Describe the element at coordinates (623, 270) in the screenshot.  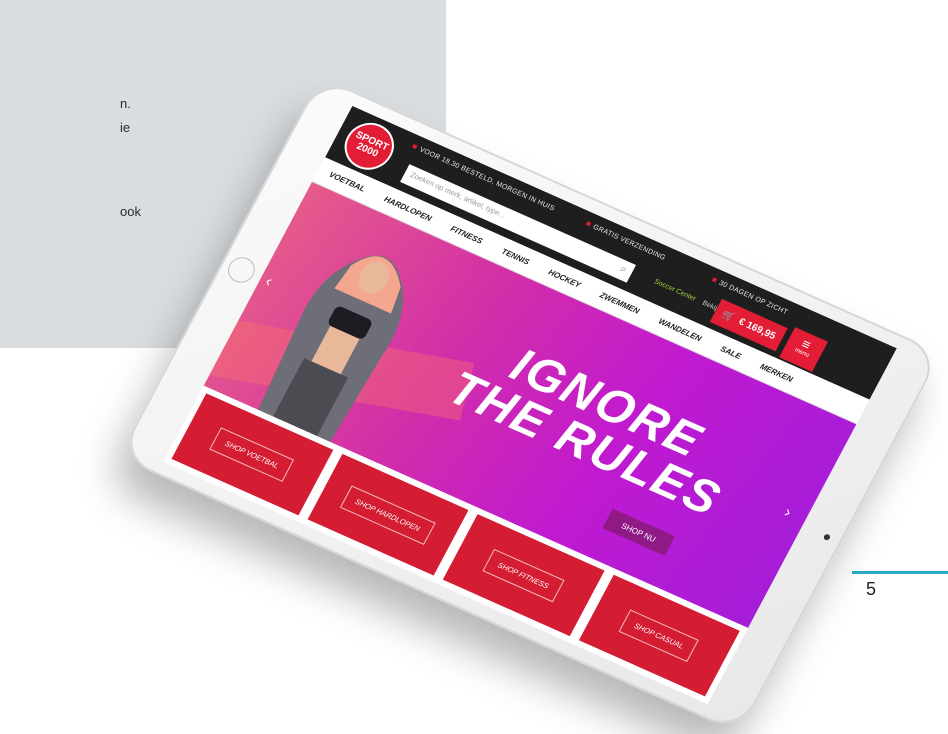
I see `search-icon: ⌕` at that location.